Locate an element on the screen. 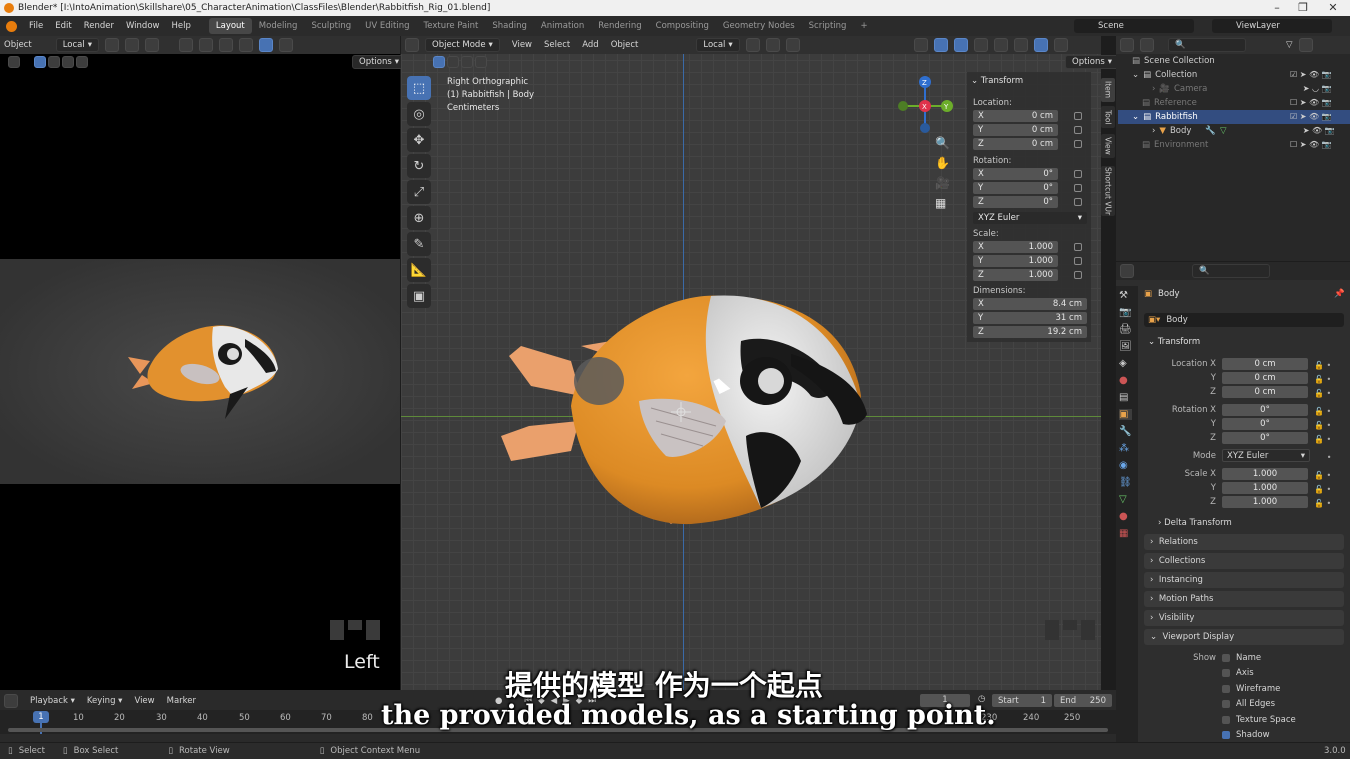 This screenshot has width=1350, height=759. tab-sculpting: Sculpting is located at coordinates (331, 26).